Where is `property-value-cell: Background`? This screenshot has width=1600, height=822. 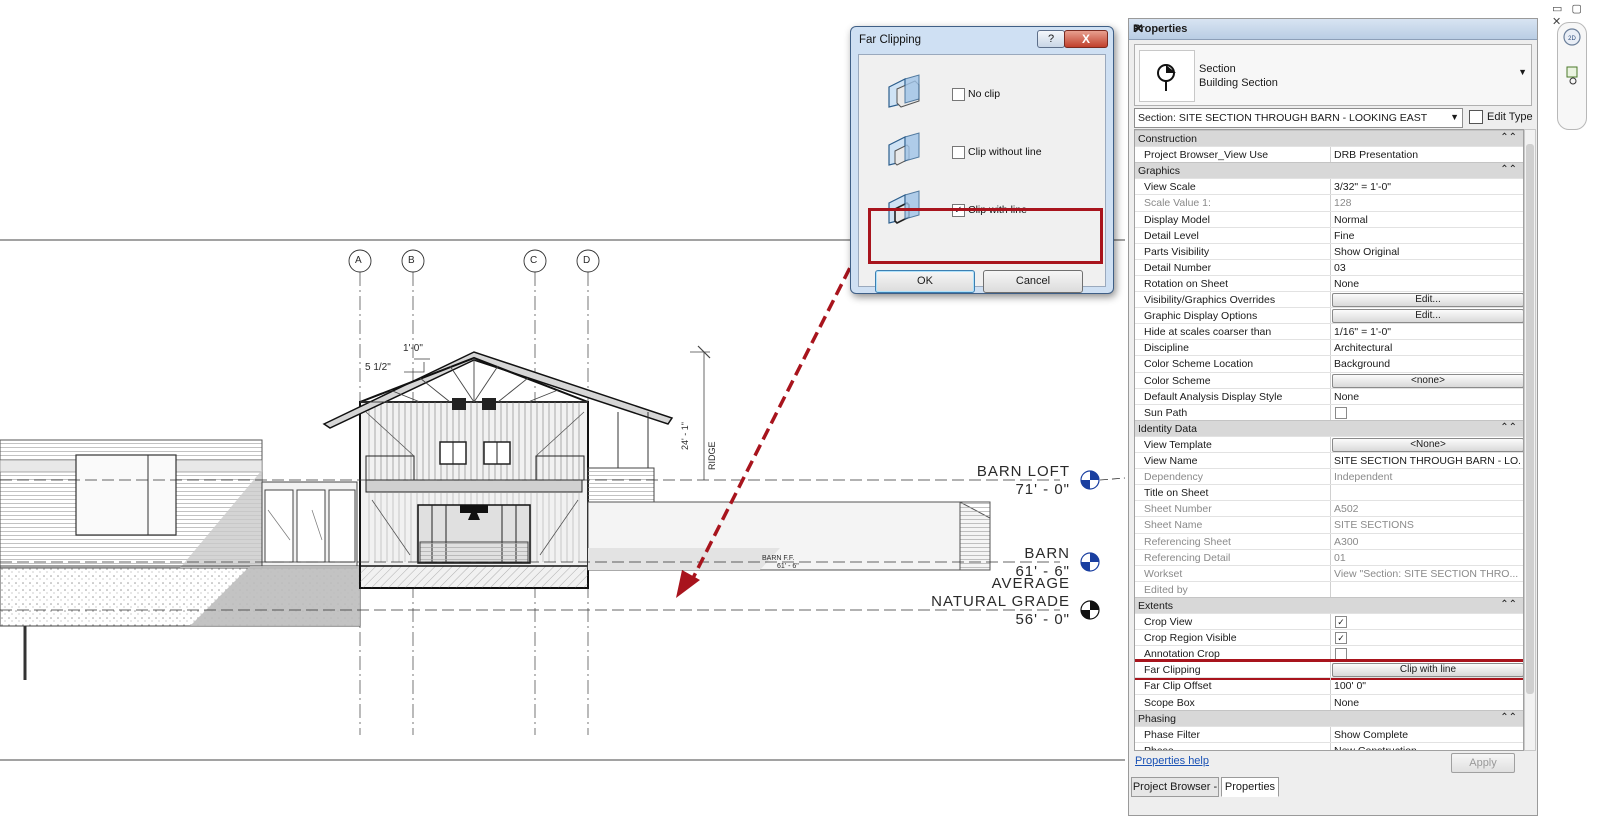 property-value-cell: Background is located at coordinates (1426, 364).